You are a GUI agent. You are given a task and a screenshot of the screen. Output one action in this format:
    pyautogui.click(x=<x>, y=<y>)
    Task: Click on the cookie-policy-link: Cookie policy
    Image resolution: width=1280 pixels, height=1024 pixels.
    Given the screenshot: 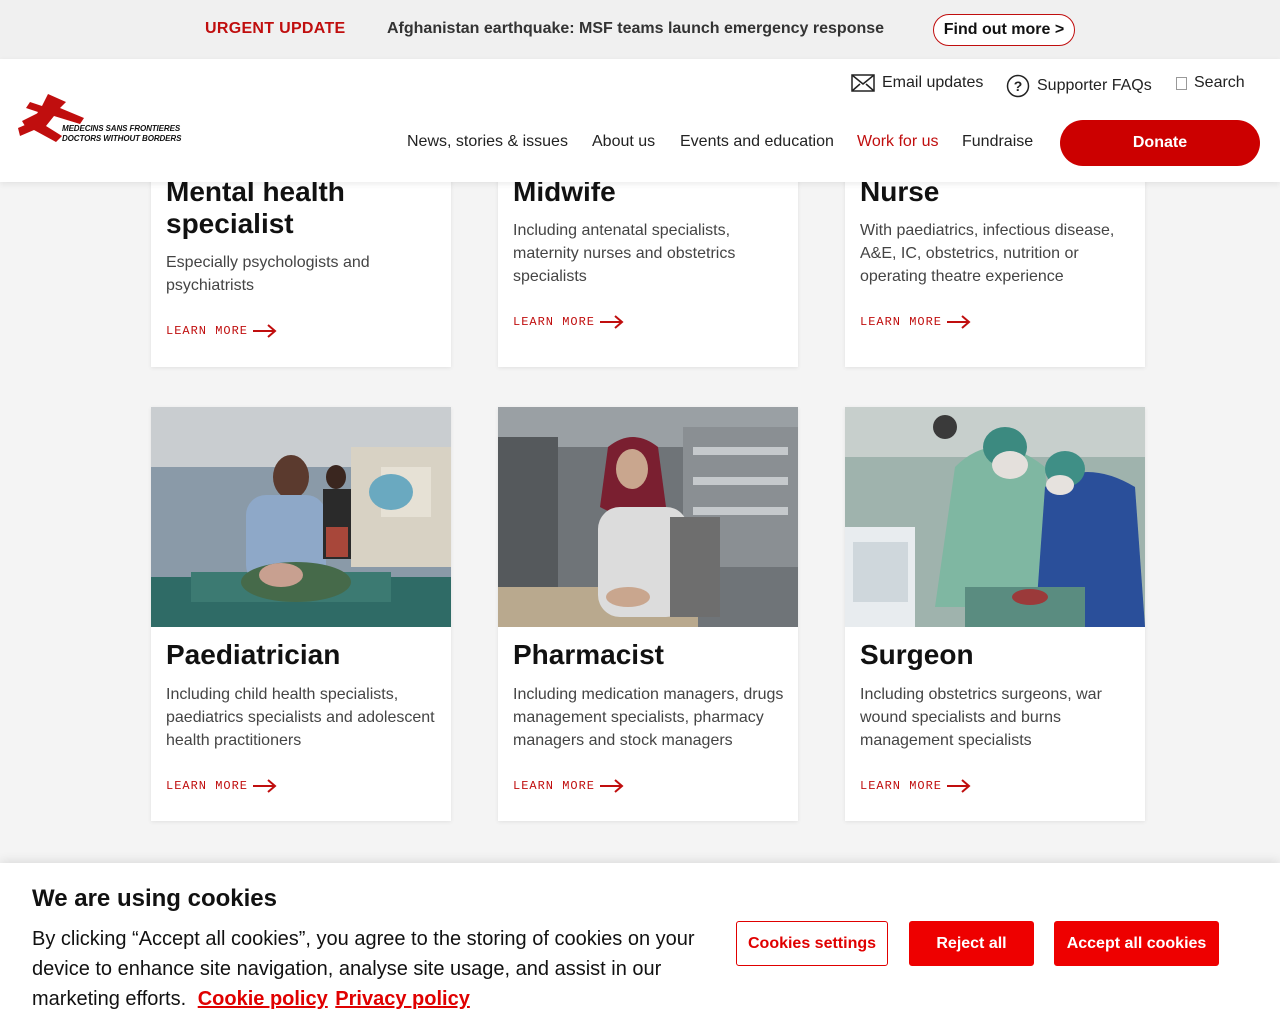 What is the action you would take?
    pyautogui.click(x=263, y=999)
    